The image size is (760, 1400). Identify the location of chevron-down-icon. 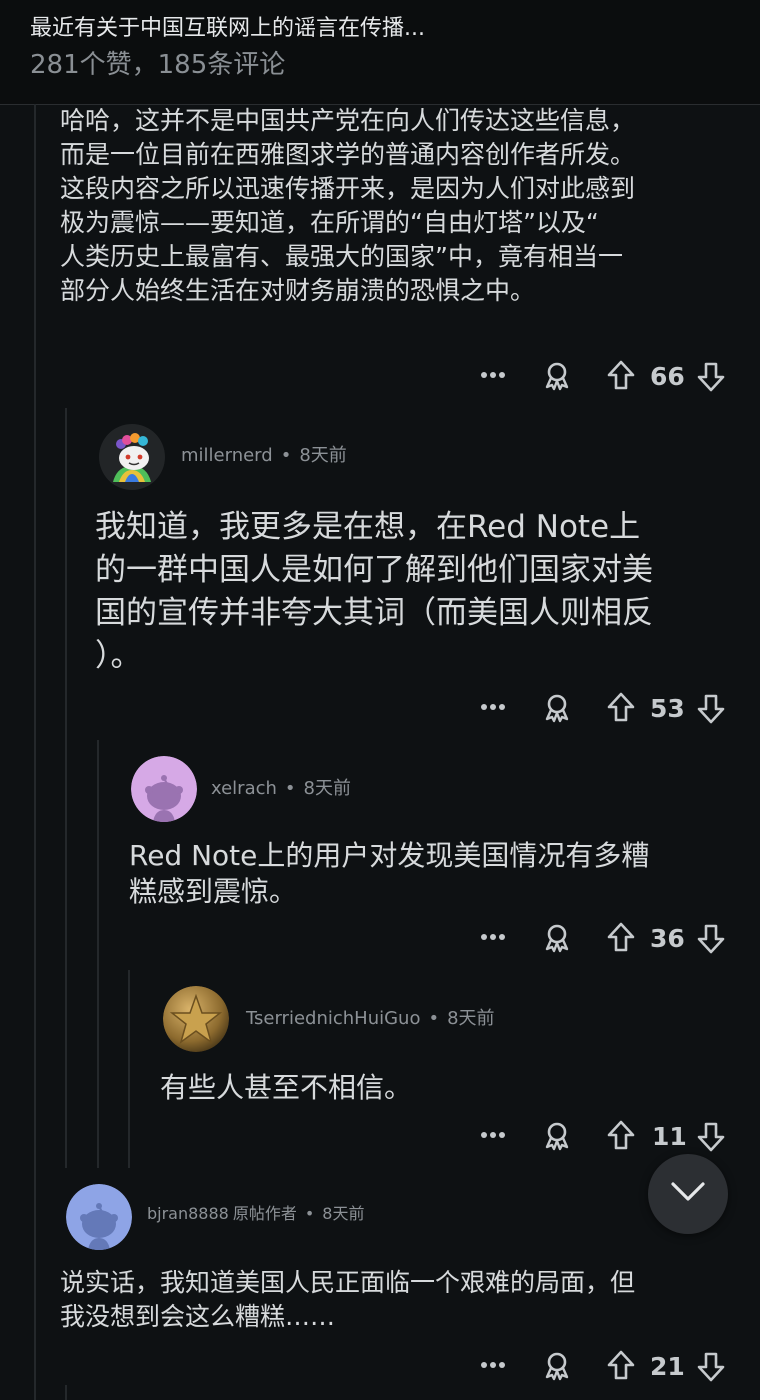
(688, 1194).